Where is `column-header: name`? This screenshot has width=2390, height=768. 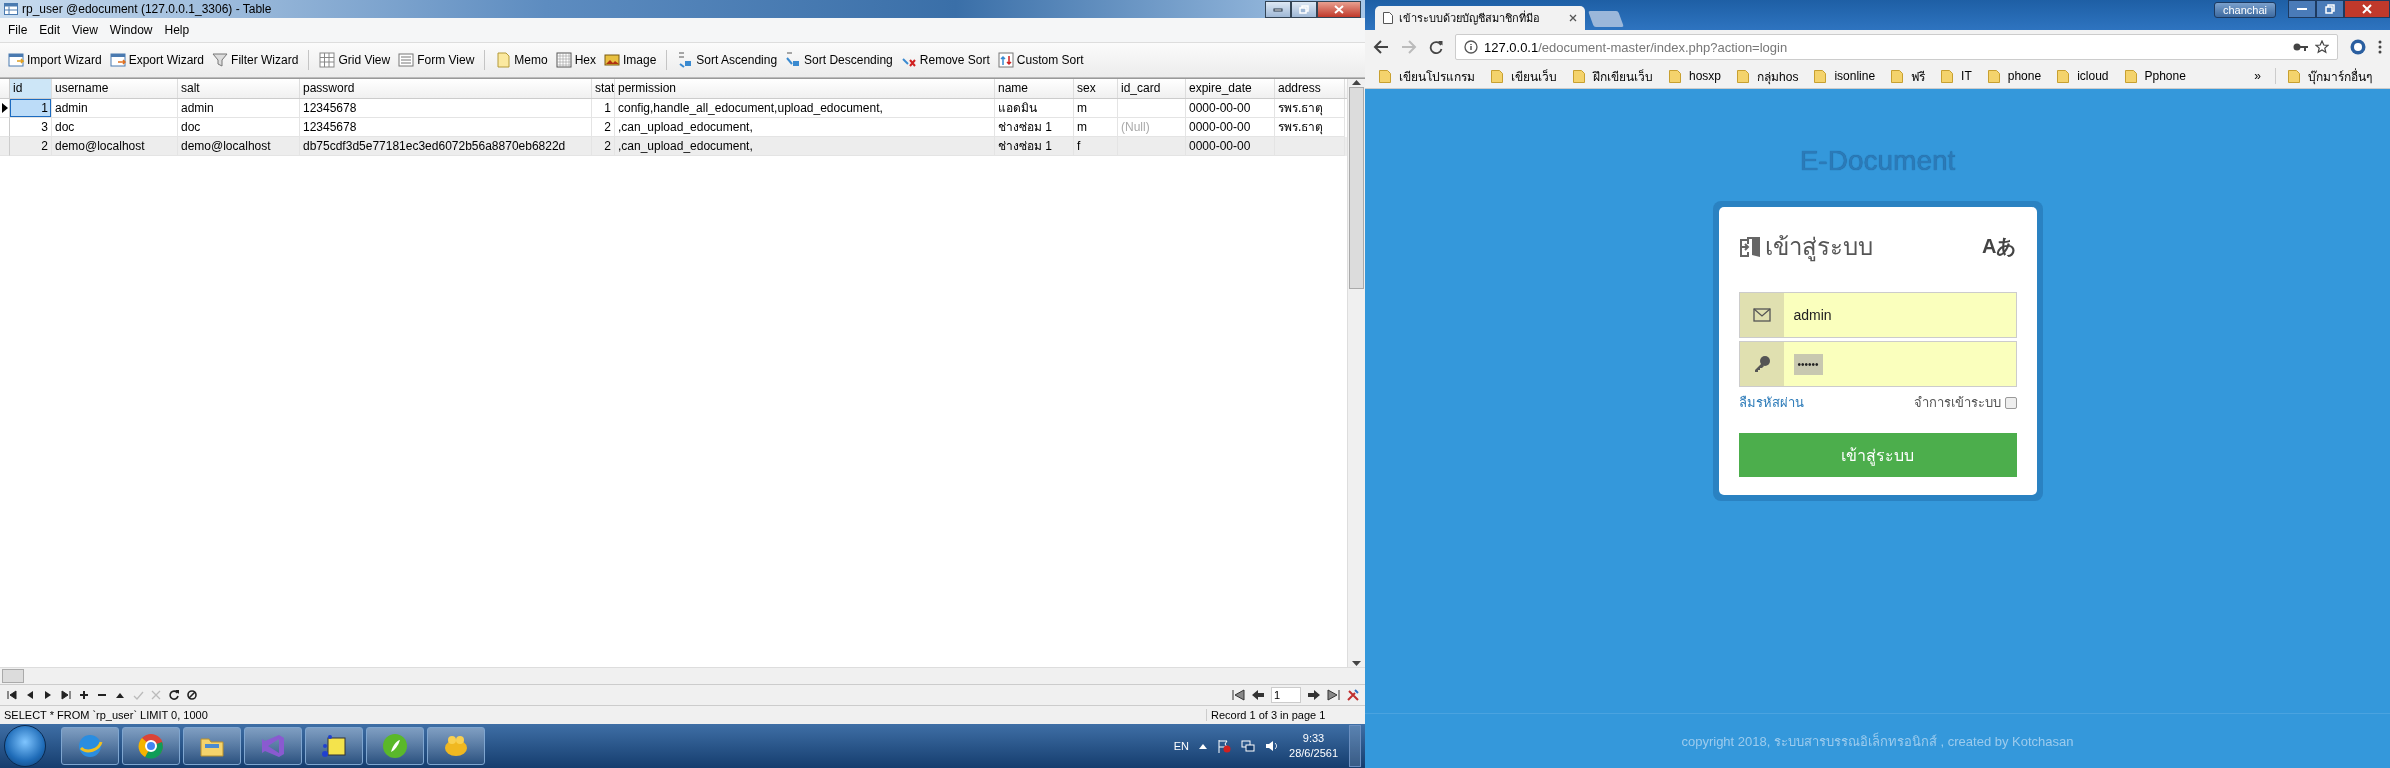 column-header: name is located at coordinates (1034, 88).